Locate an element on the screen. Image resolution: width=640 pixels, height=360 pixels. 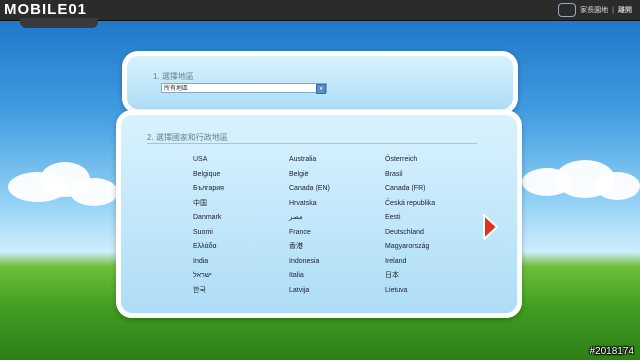
step1-title: 1. 選擇地區 is located at coordinates (173, 76).